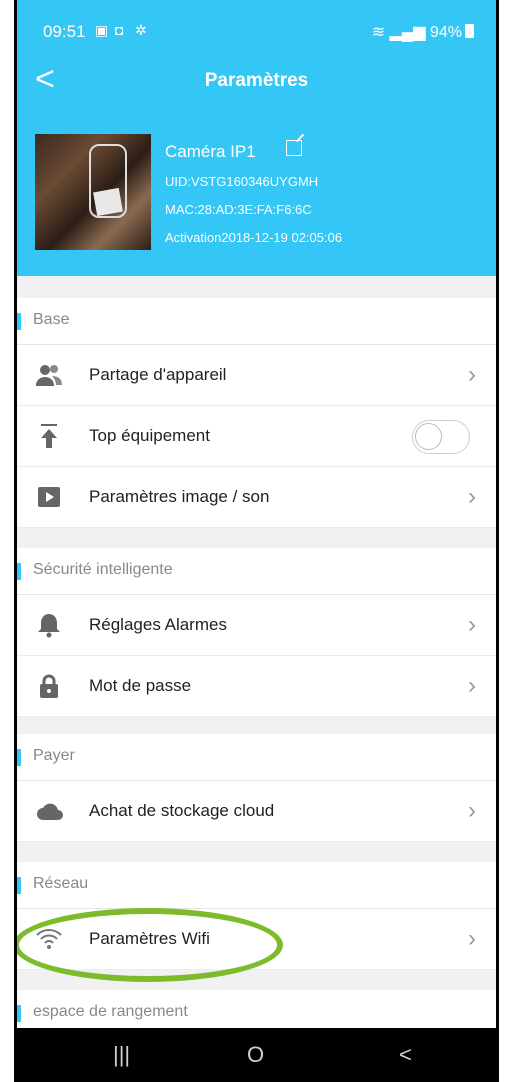 This screenshot has width=512, height=1082. Describe the element at coordinates (110, 1011) in the screenshot. I see `section-title: espace de rangement` at that location.